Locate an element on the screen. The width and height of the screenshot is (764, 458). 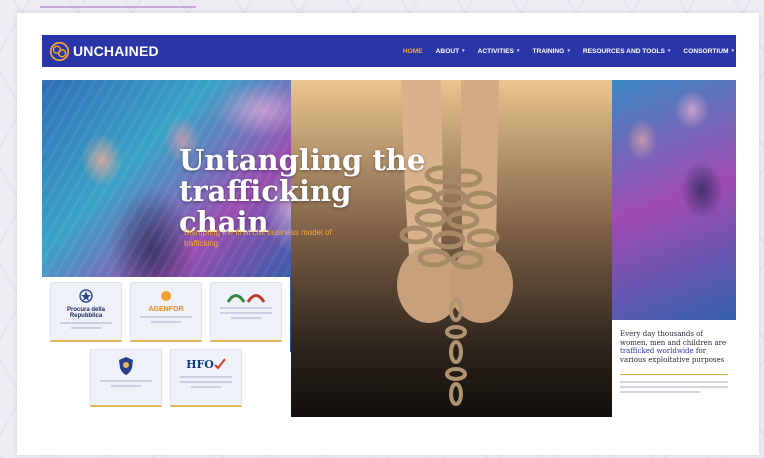
crowd-photo-right is located at coordinates (674, 200).